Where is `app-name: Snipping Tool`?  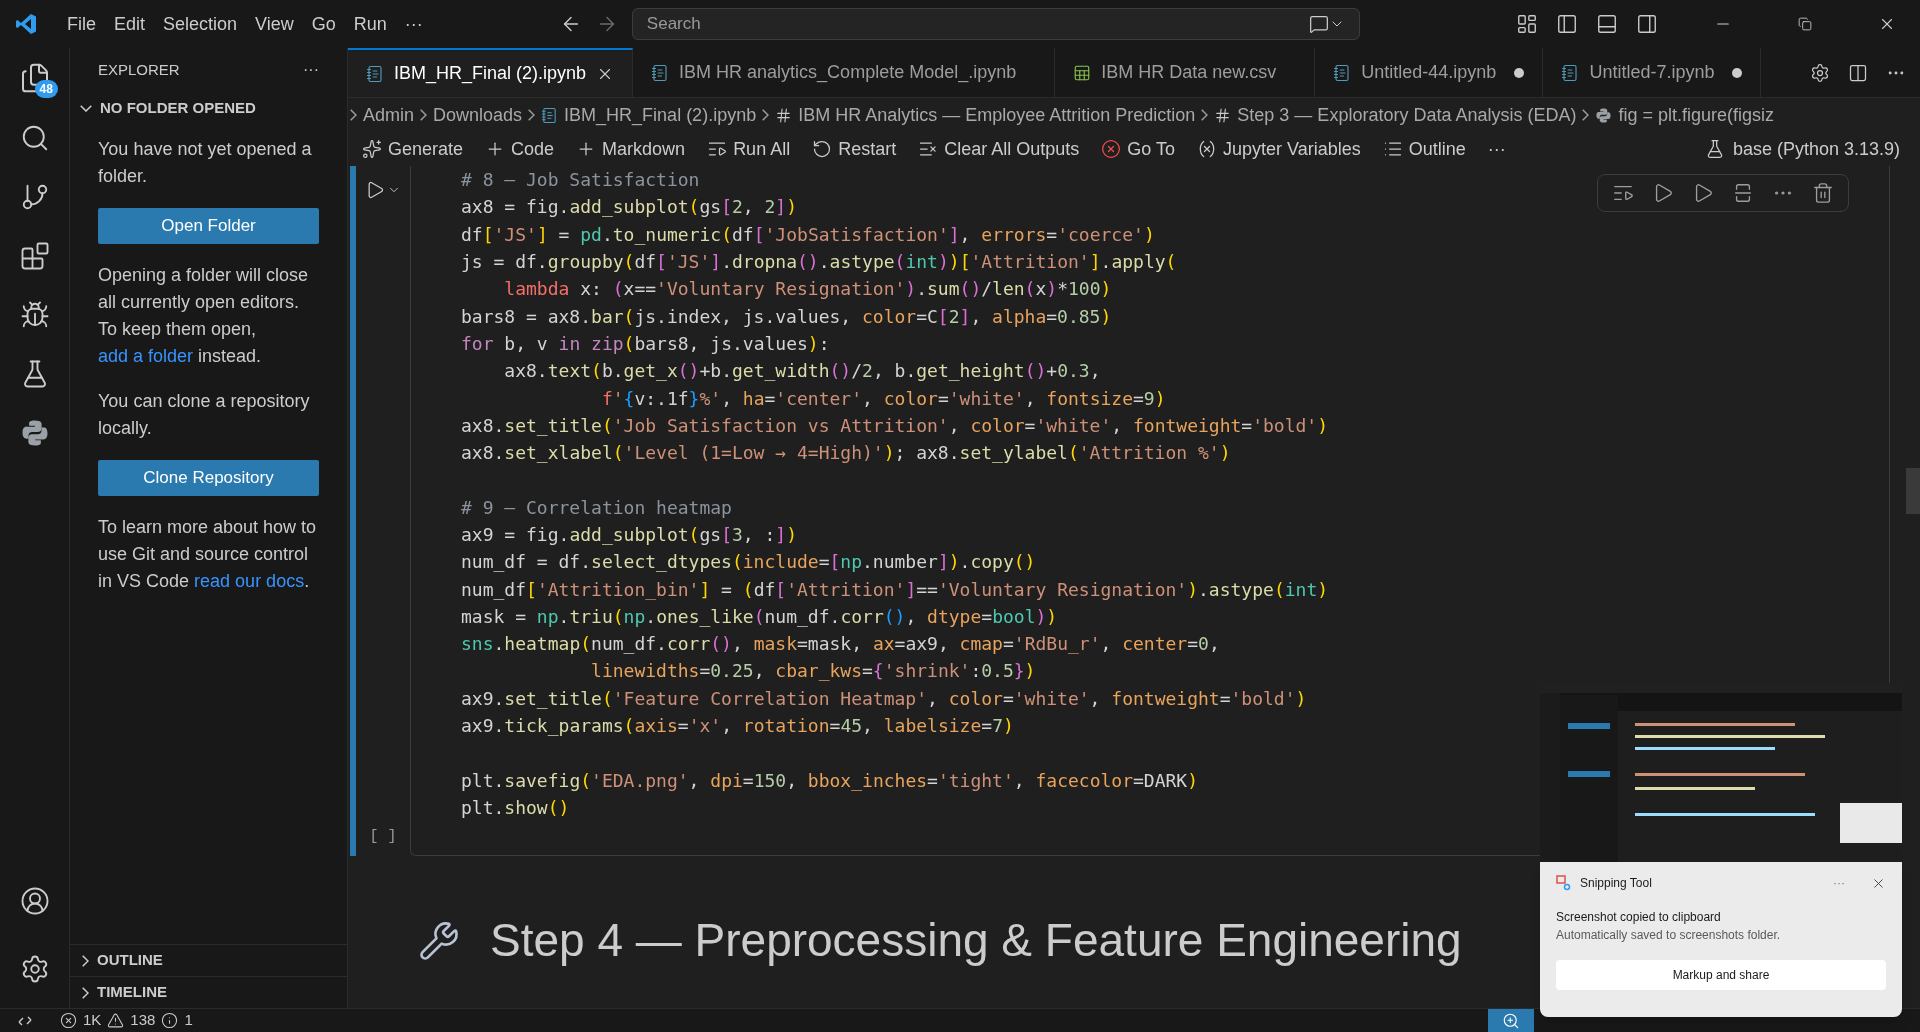
app-name: Snipping Tool is located at coordinates (1616, 883).